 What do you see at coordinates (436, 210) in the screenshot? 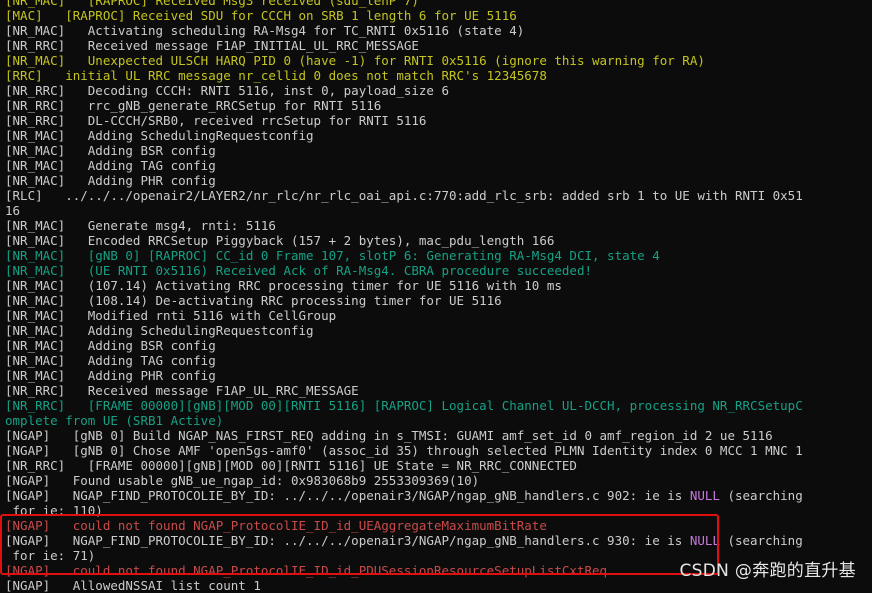
I see `log-line: 16` at bounding box center [436, 210].